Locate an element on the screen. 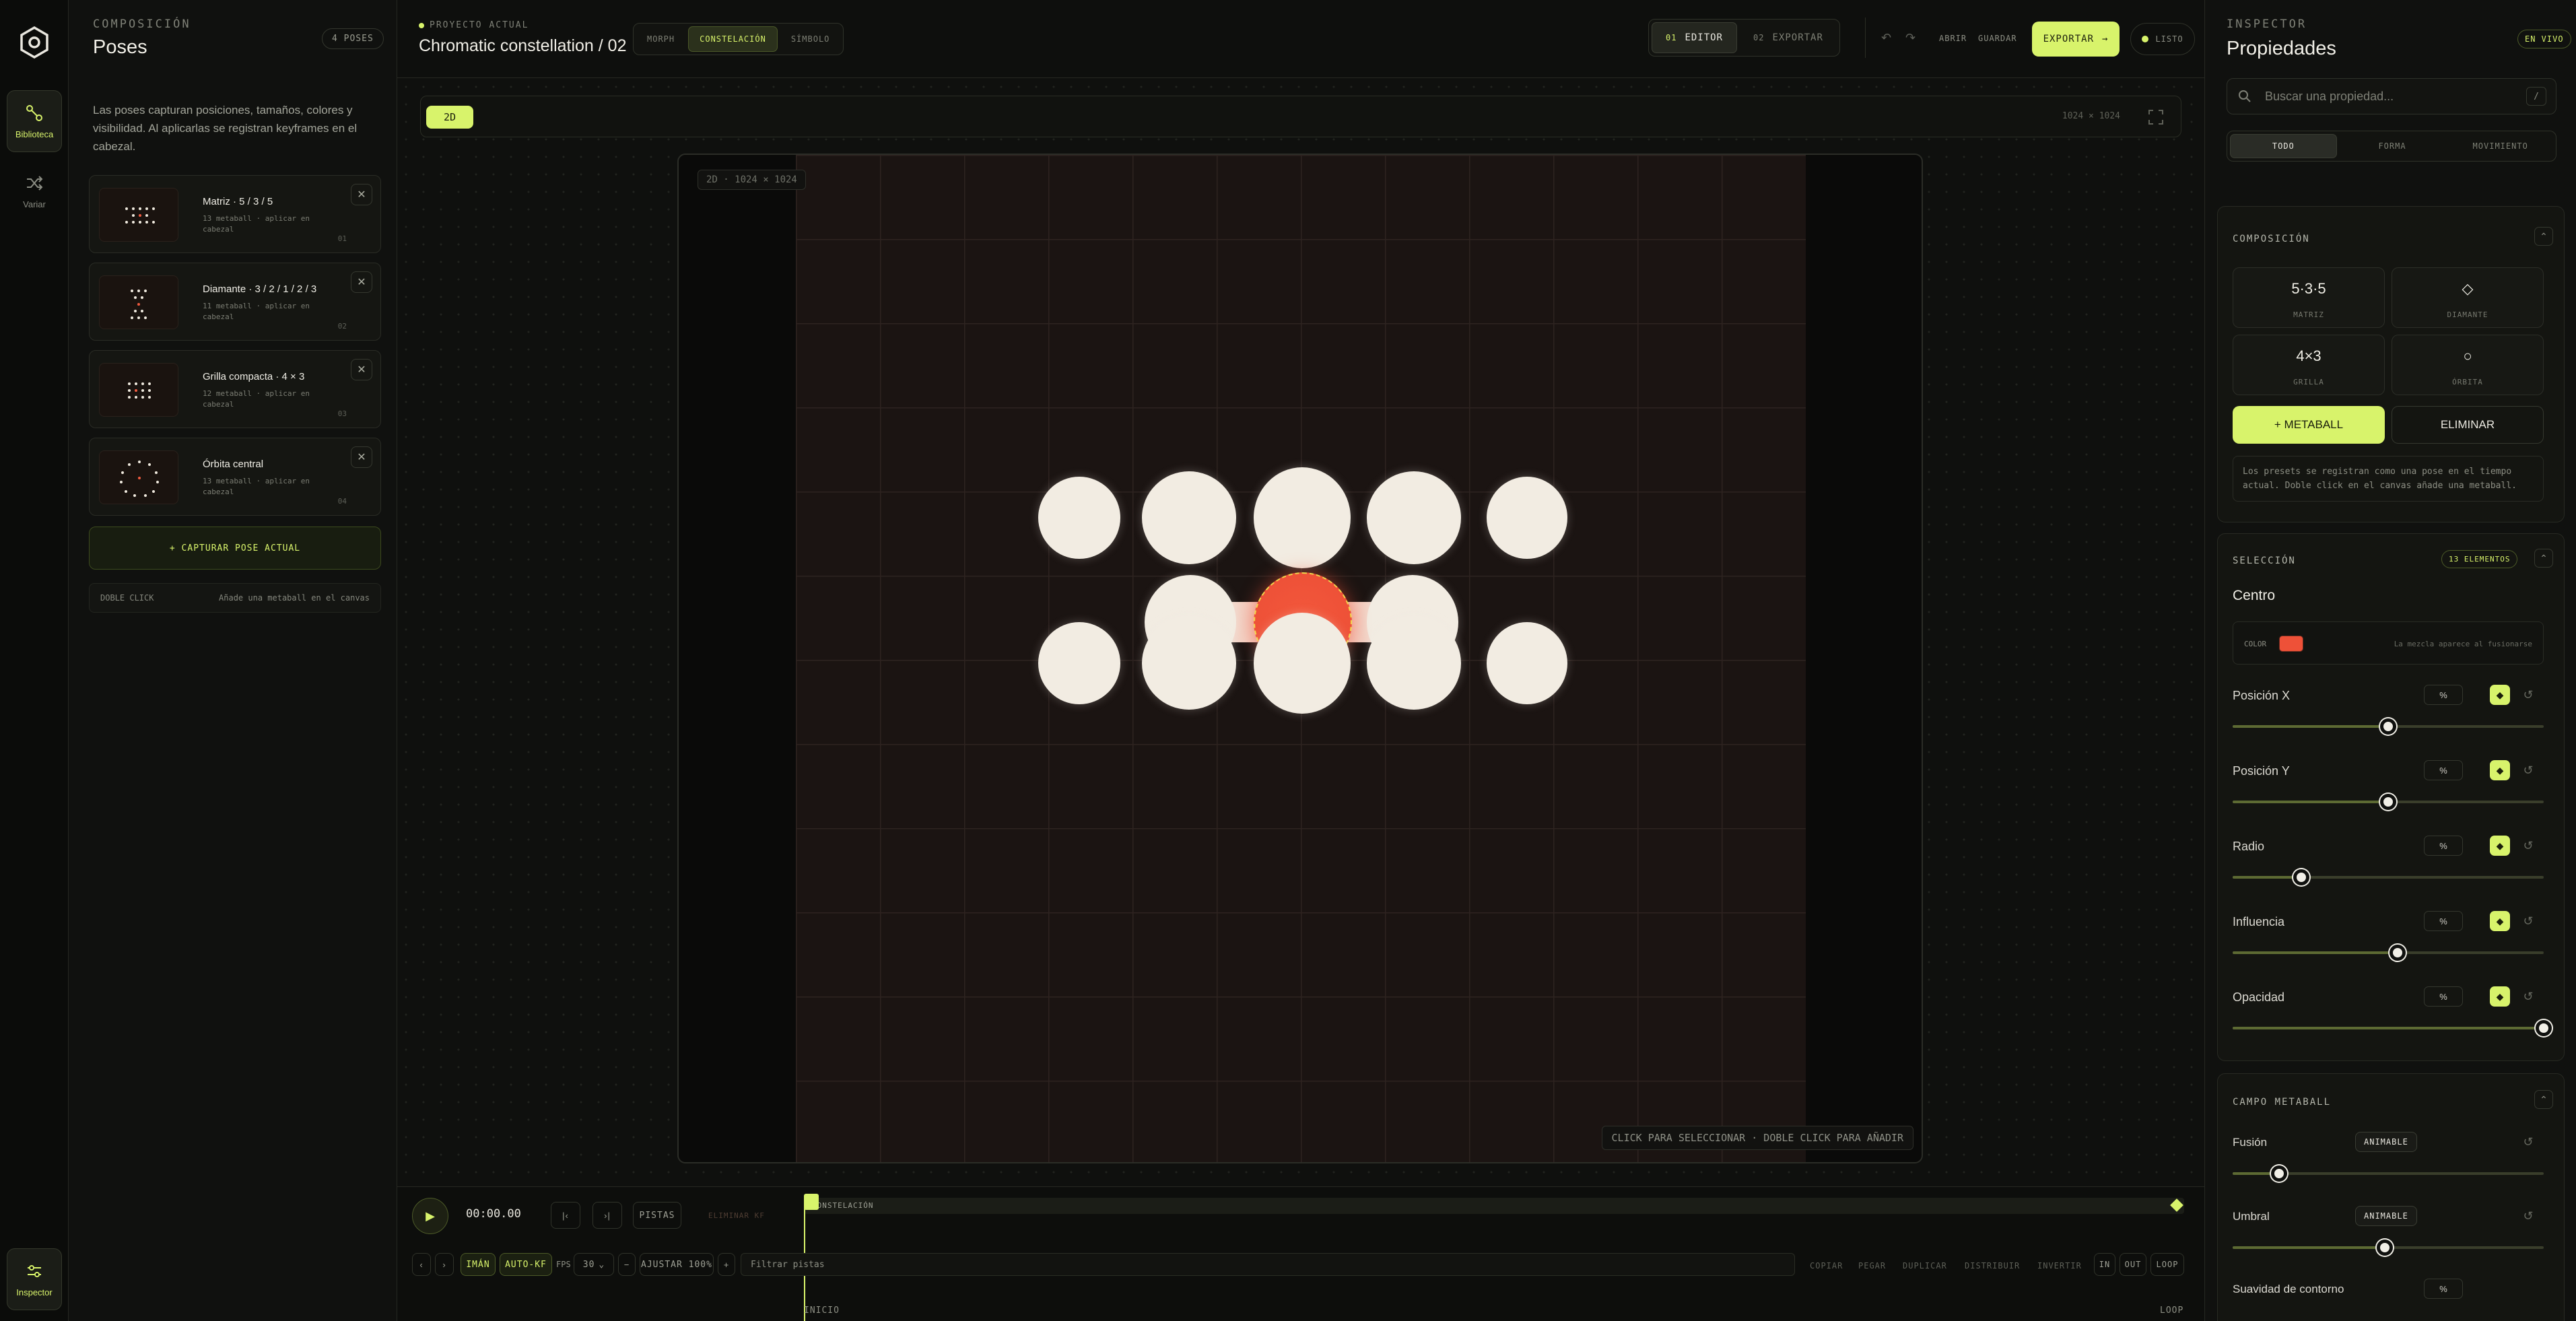 This screenshot has width=2576, height=1321. mode-constellation: CONSTELACIÓN is located at coordinates (733, 39).